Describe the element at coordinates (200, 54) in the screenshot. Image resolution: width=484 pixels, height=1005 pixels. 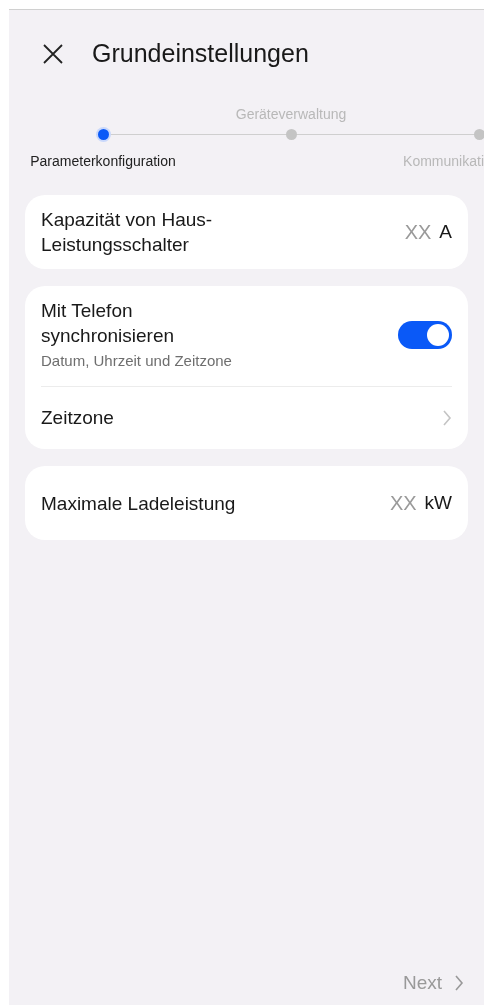
I see `page-title: Grundeinstellungen` at that location.